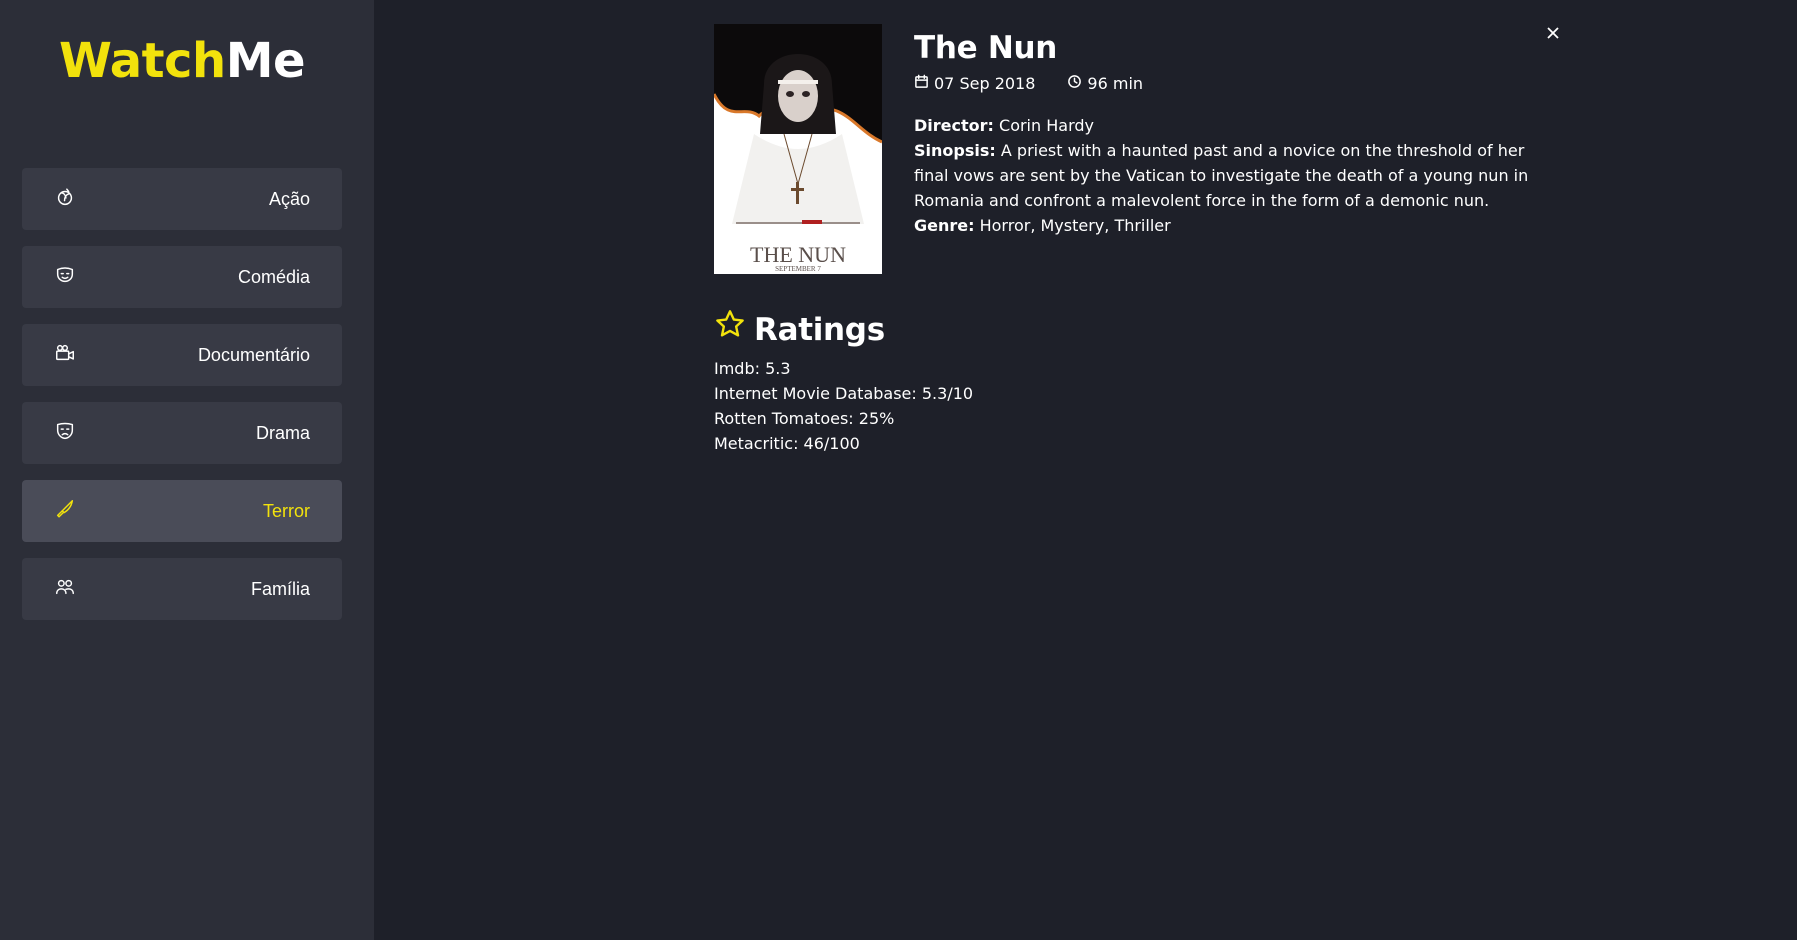  Describe the element at coordinates (986, 48) in the screenshot. I see `movie-title: The Nun` at that location.